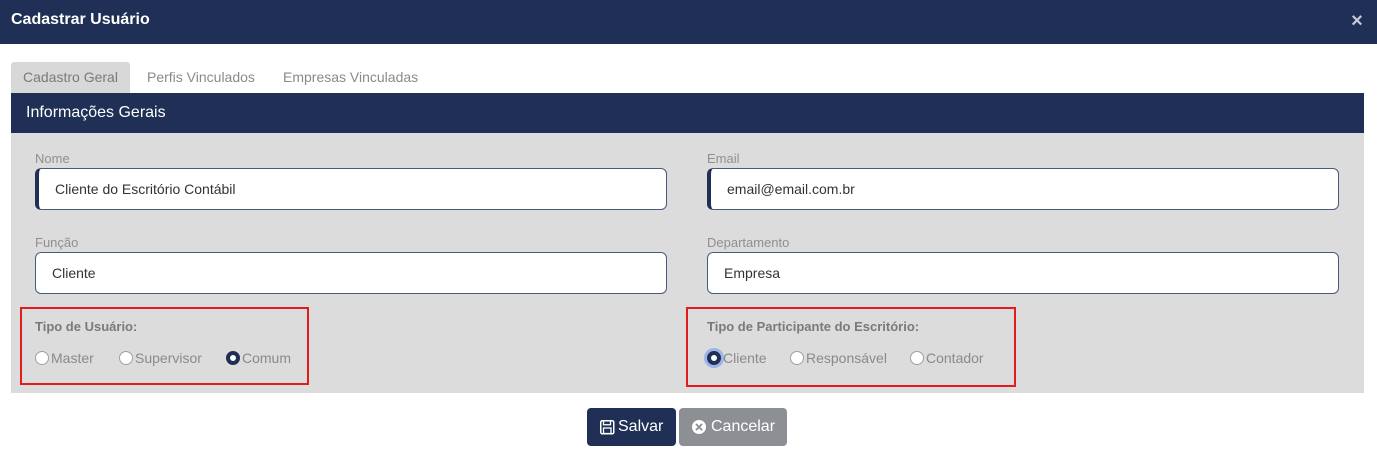 The image size is (1377, 458). Describe the element at coordinates (1357, 21) in the screenshot. I see `close-icon: ×` at that location.